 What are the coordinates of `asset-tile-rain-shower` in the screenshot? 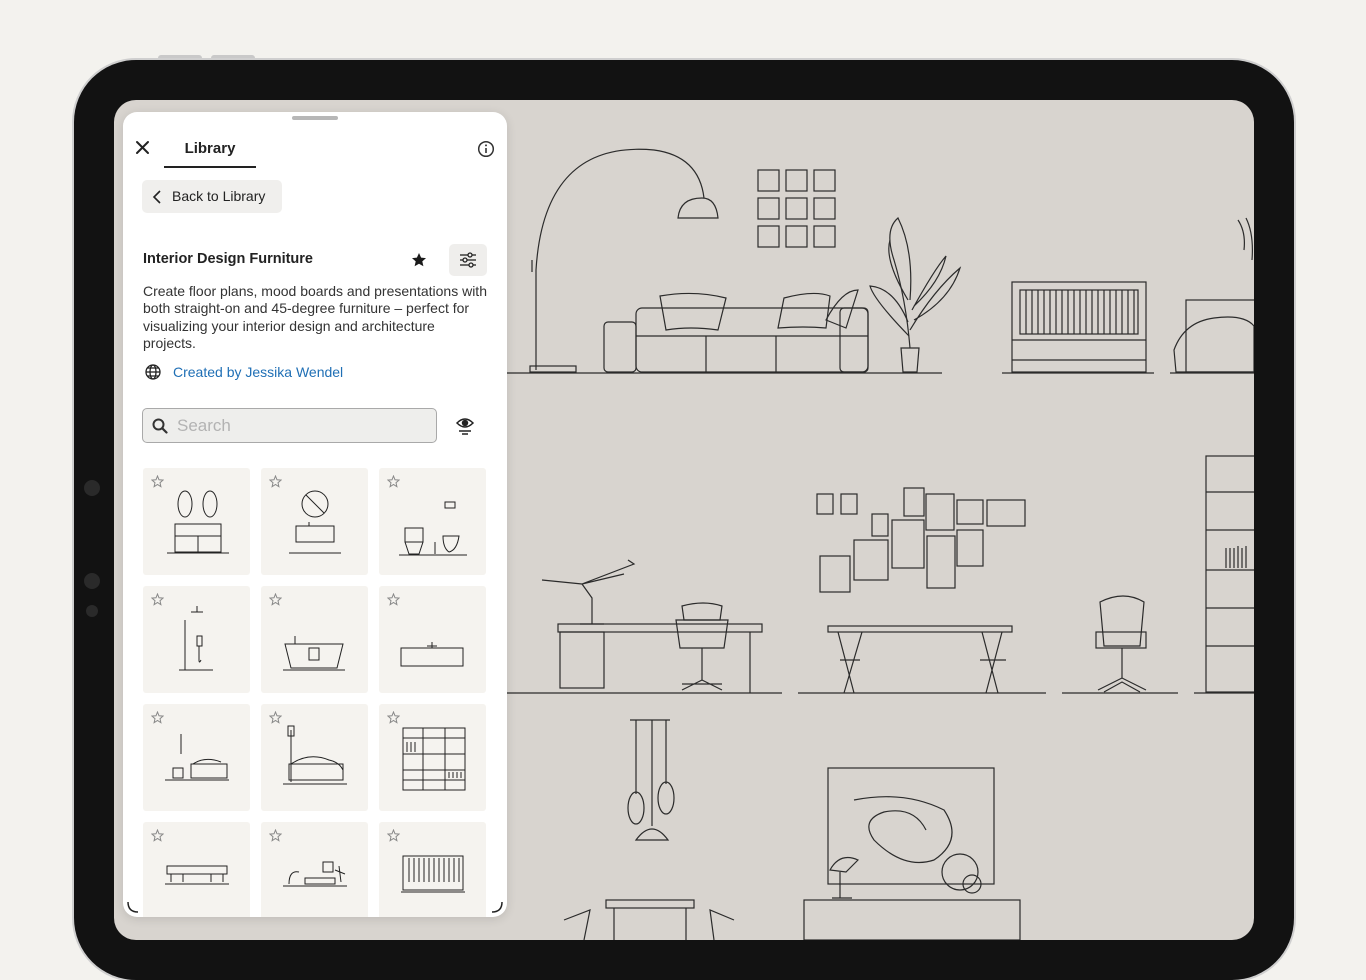 It's located at (196, 639).